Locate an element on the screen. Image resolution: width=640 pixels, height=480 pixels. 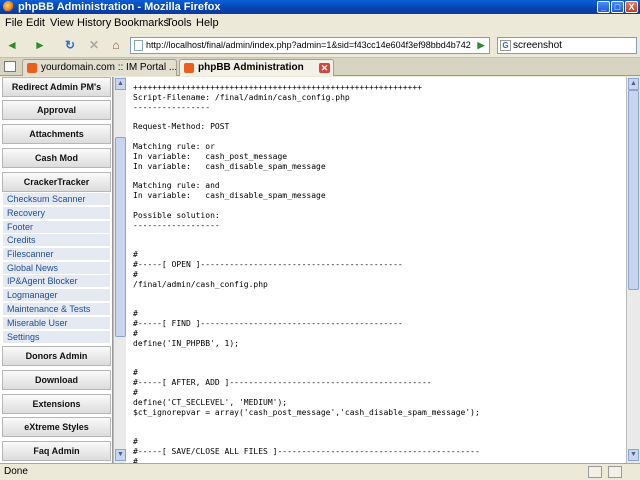
sidebar-header-cash-mod: Cash Mod is located at coordinates (56, 158).